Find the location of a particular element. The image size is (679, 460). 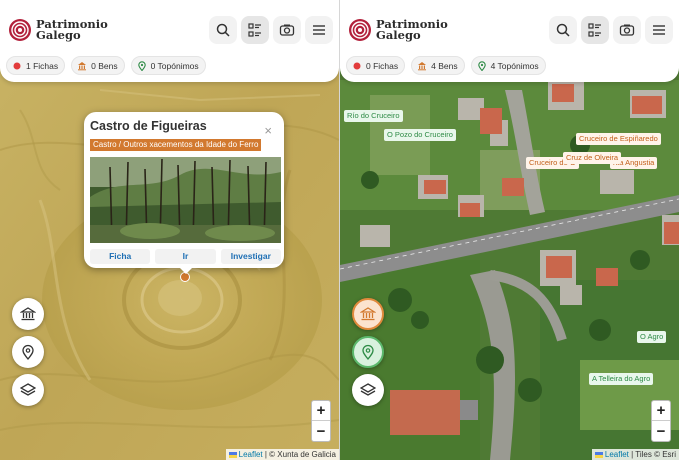

filter-chips: 1 Fichas 0 Bens 0 Topónimos is located at coordinates (106, 65).